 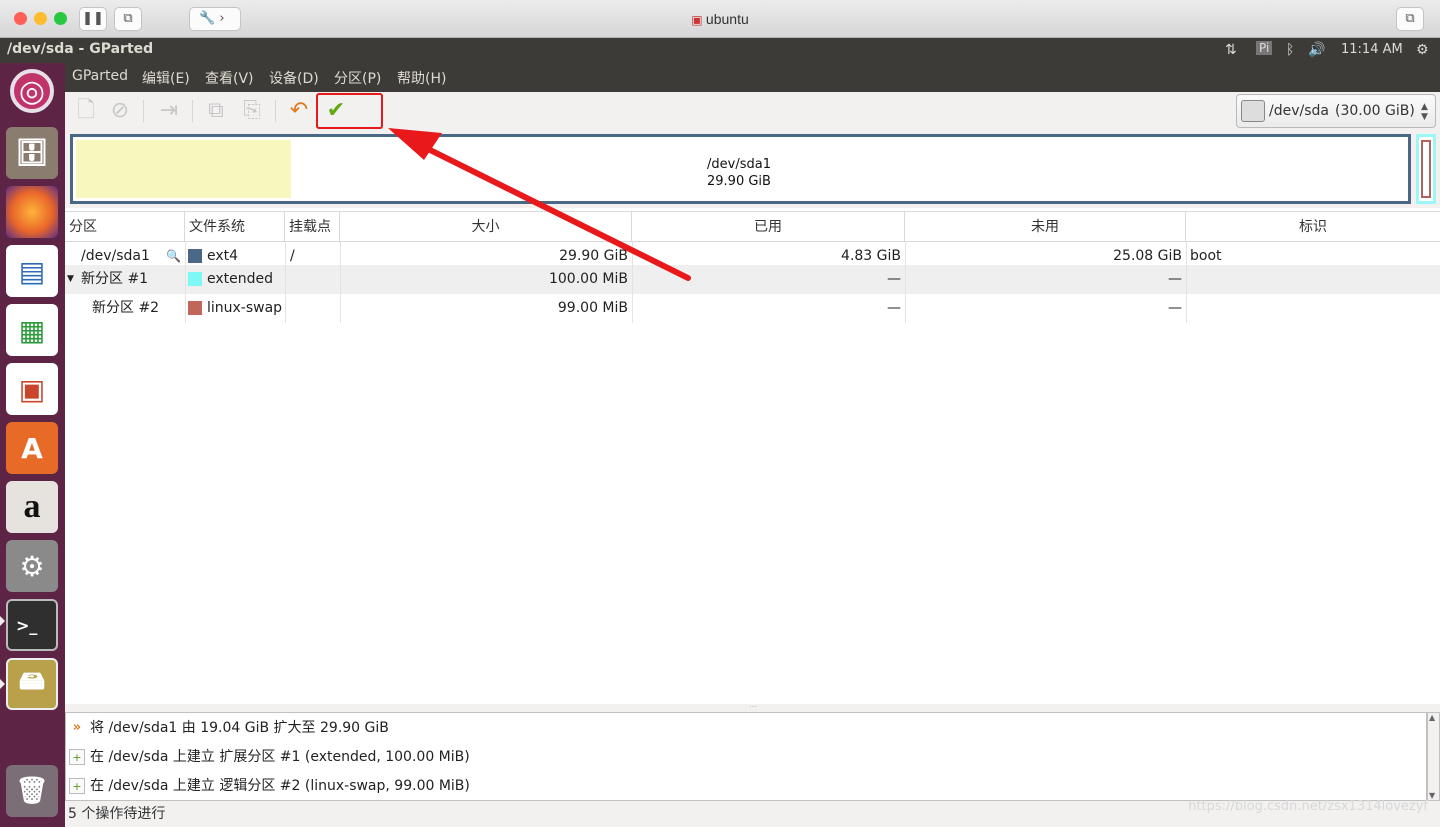 I want to click on gparted-icon: 🖴, so click(x=32, y=684).